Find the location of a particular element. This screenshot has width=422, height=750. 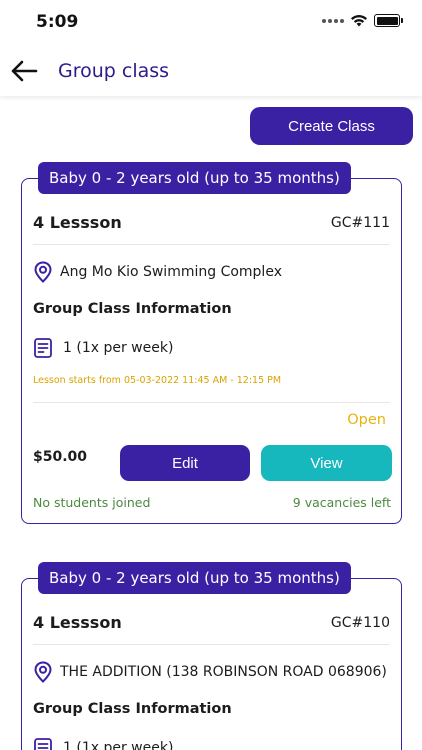

edit-button: Edit is located at coordinates (185, 463).